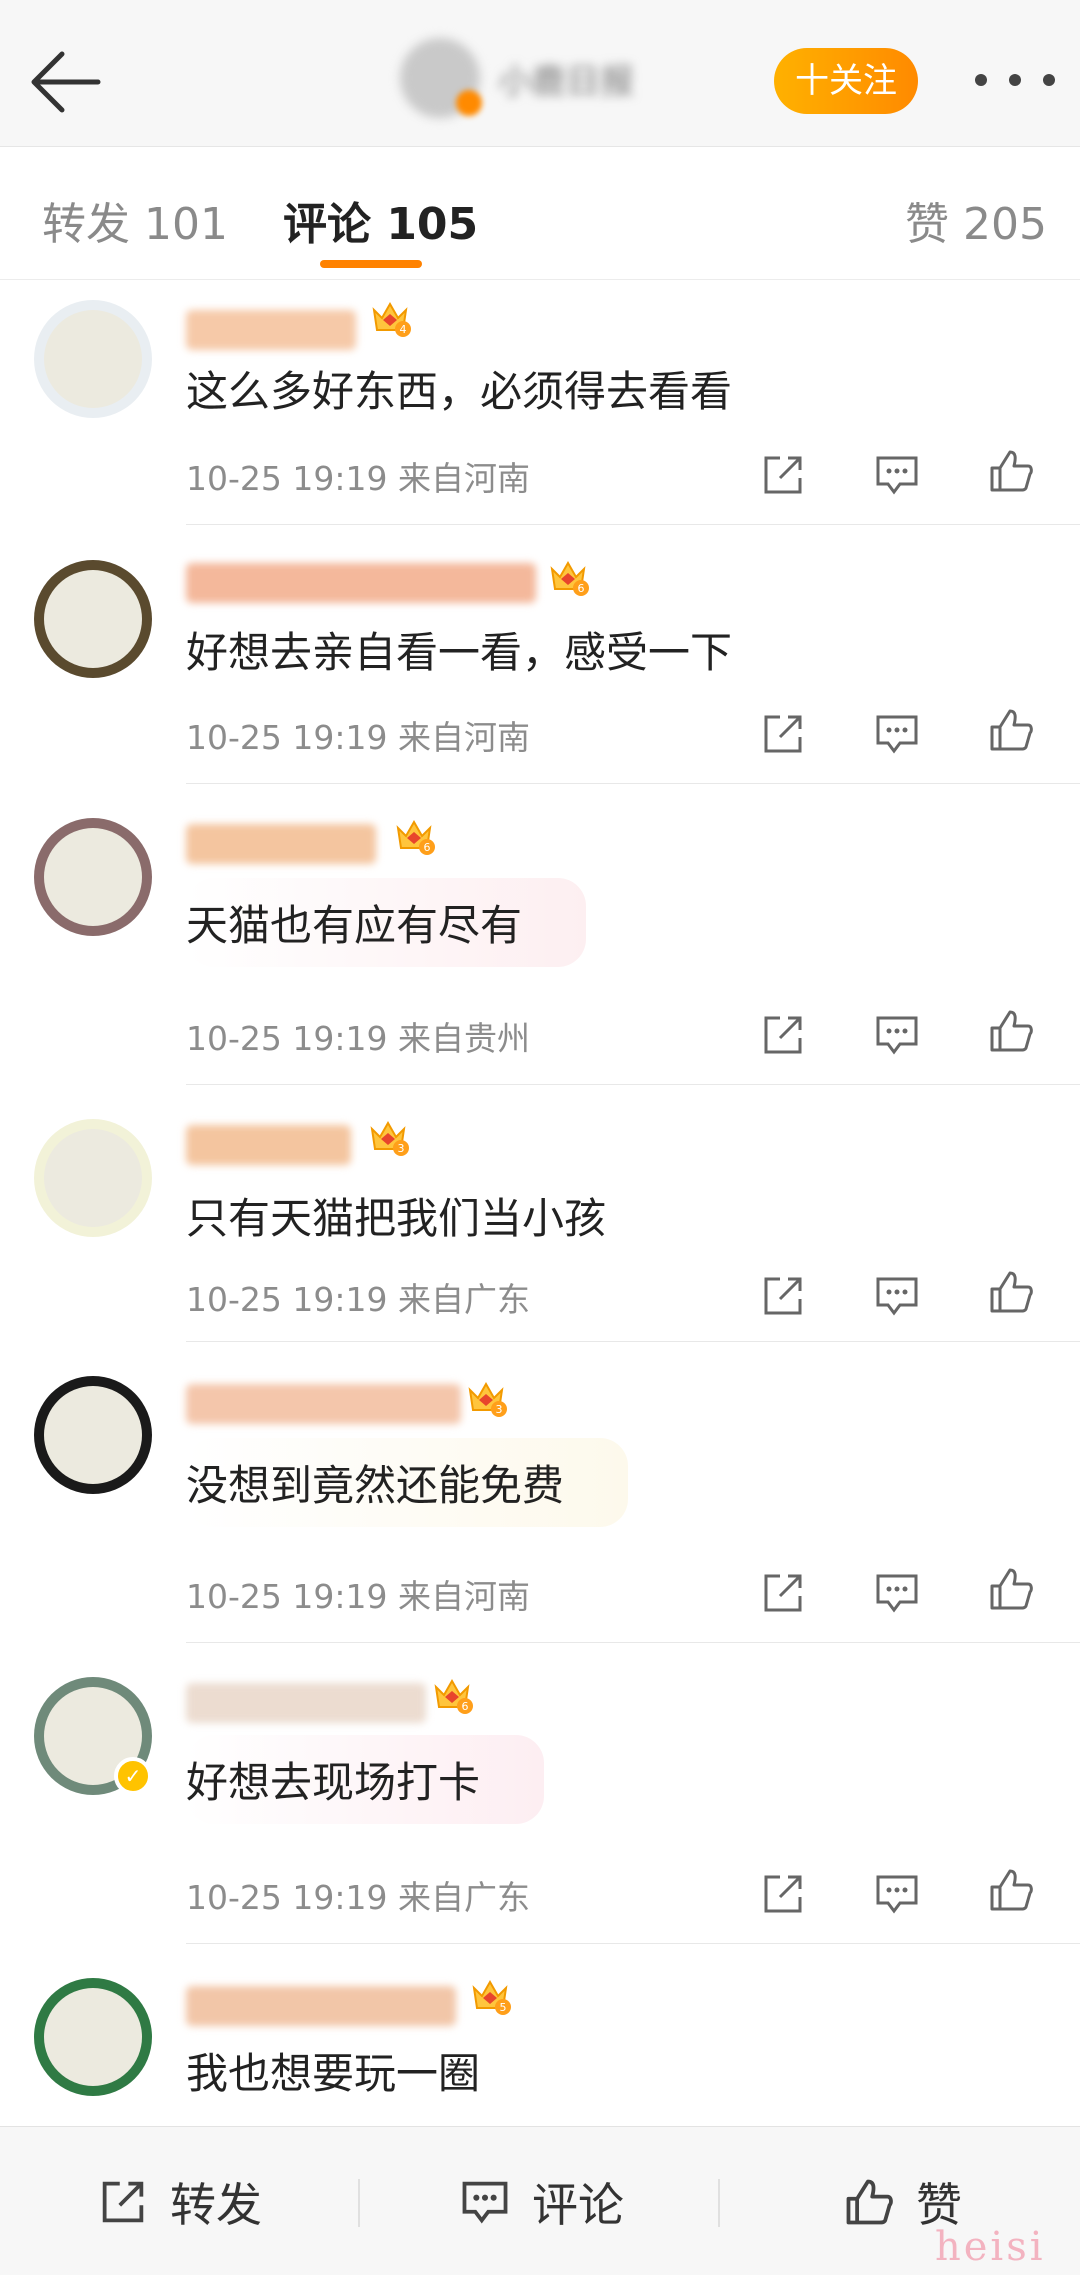 The image size is (1080, 2275). What do you see at coordinates (371, 264) in the screenshot?
I see `active-tab-indicator` at bounding box center [371, 264].